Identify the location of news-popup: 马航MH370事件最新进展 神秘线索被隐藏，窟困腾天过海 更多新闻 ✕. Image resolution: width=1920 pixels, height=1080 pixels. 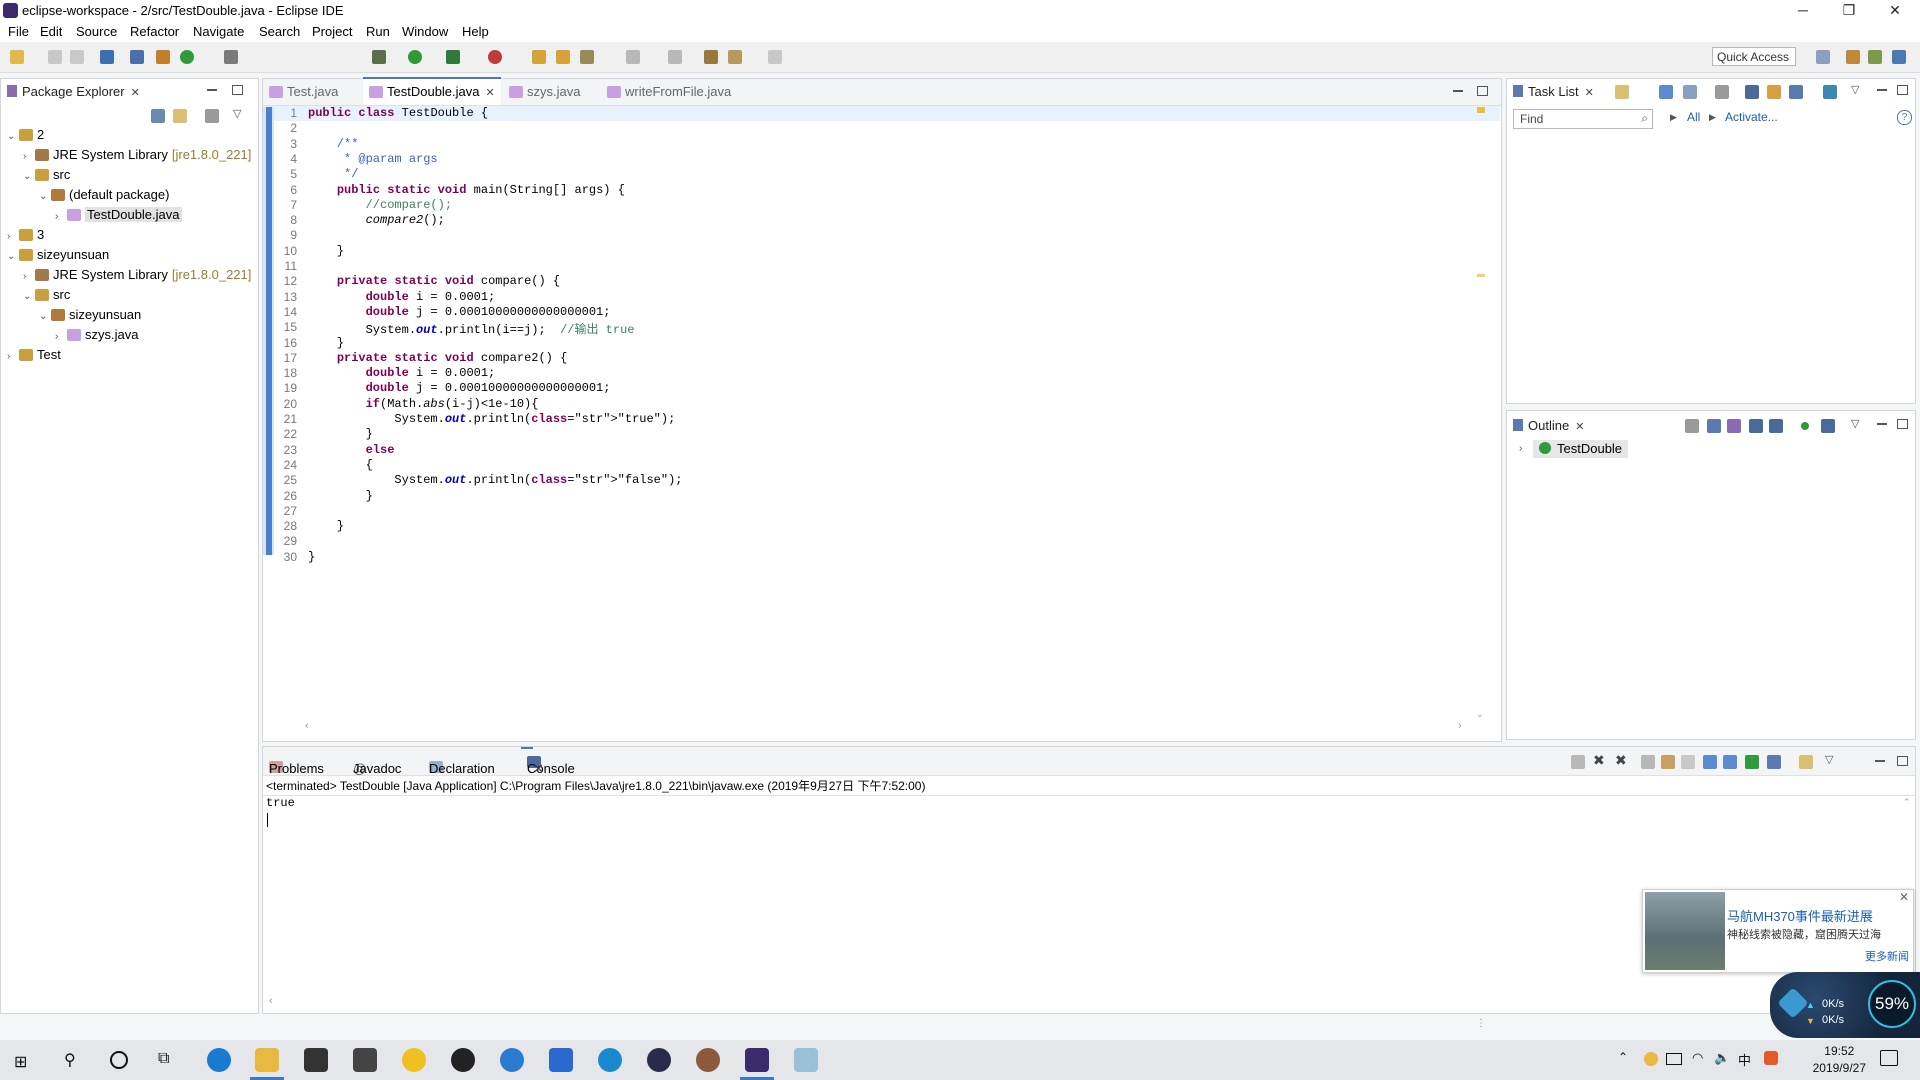
(1778, 931).